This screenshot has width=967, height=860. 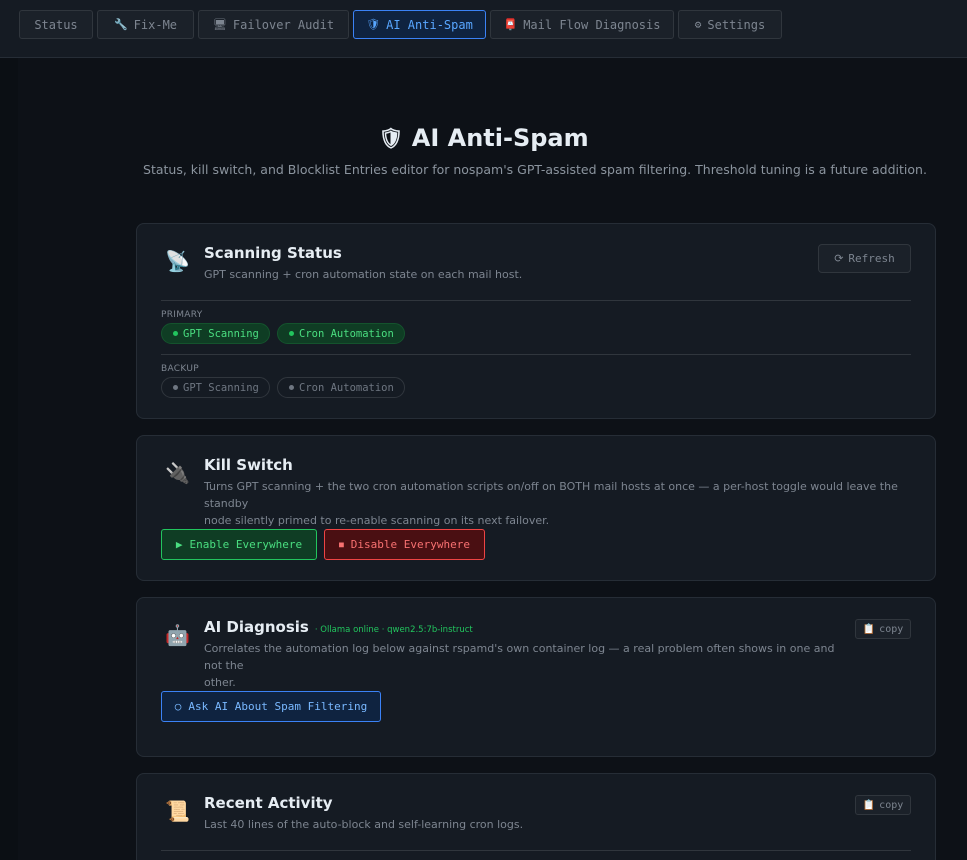 I want to click on button-label: Ask AI About Spam Filtering, so click(x=278, y=706).